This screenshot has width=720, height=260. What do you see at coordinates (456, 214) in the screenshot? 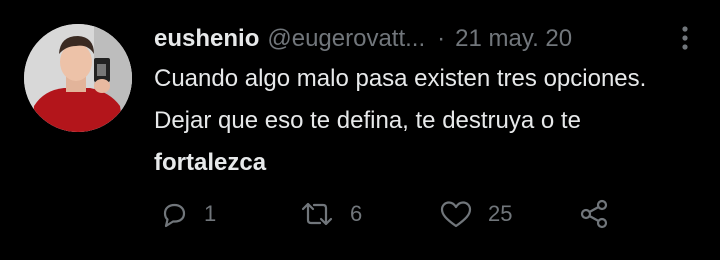
I see `heart-icon` at bounding box center [456, 214].